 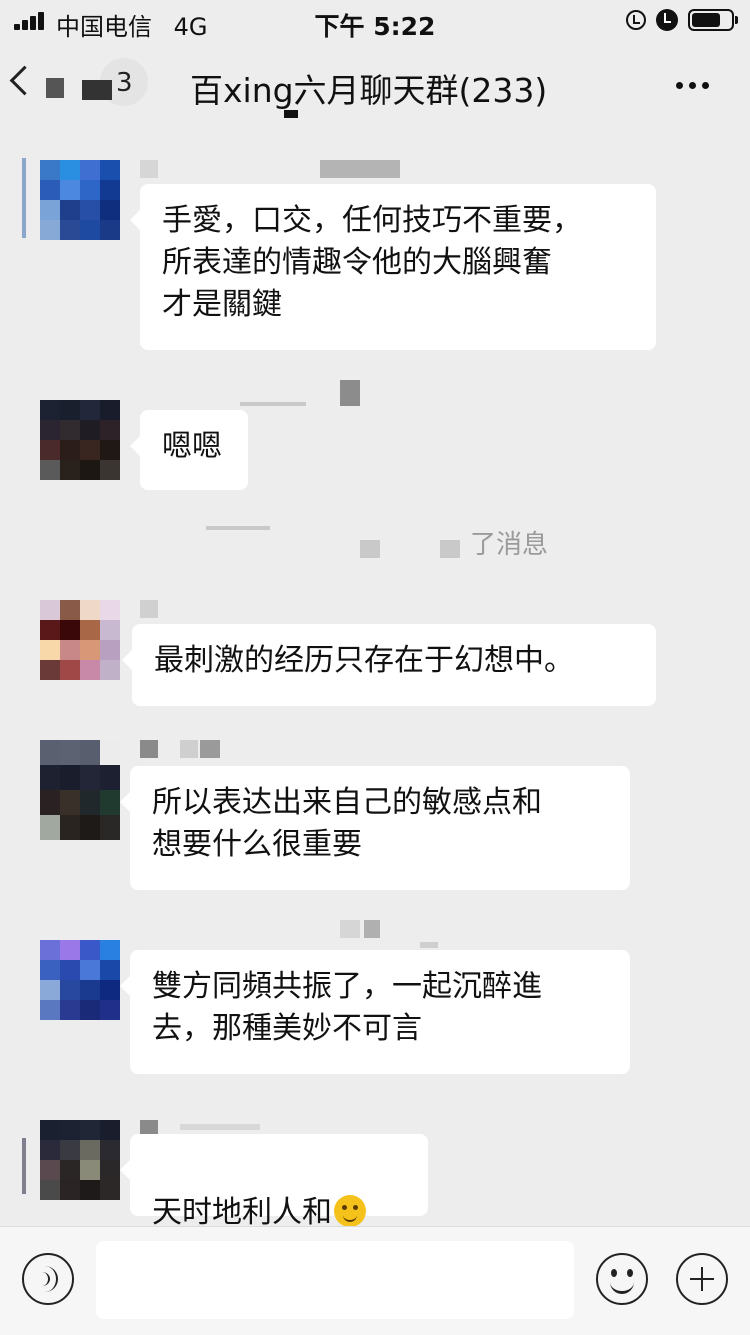 I want to click on emoji-icon, so click(x=622, y=1279).